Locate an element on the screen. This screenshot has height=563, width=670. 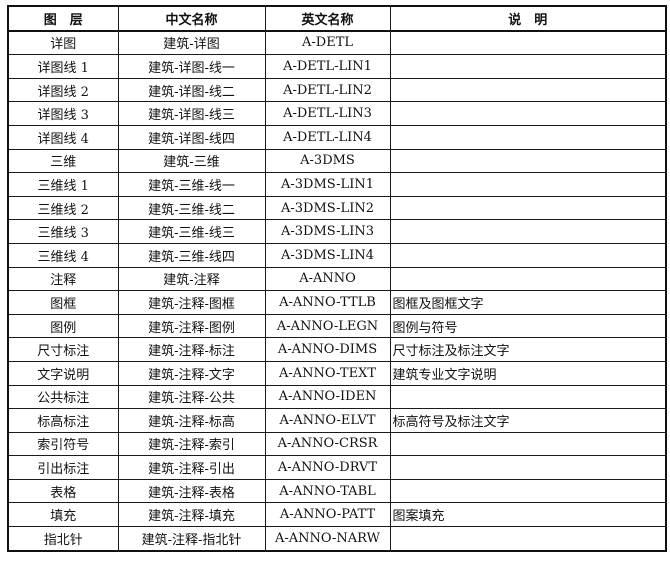
table-row: 索引符号 建筑-注释-索引 A-ANNO-CRSR is located at coordinates (337, 444).